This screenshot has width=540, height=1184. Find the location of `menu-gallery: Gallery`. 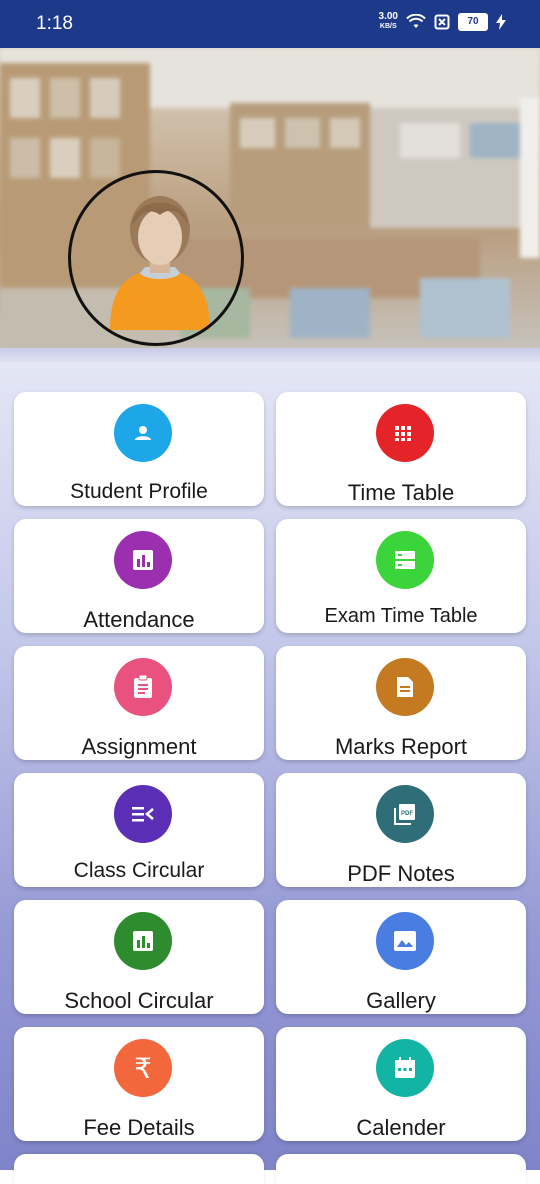

menu-gallery: Gallery is located at coordinates (401, 957).